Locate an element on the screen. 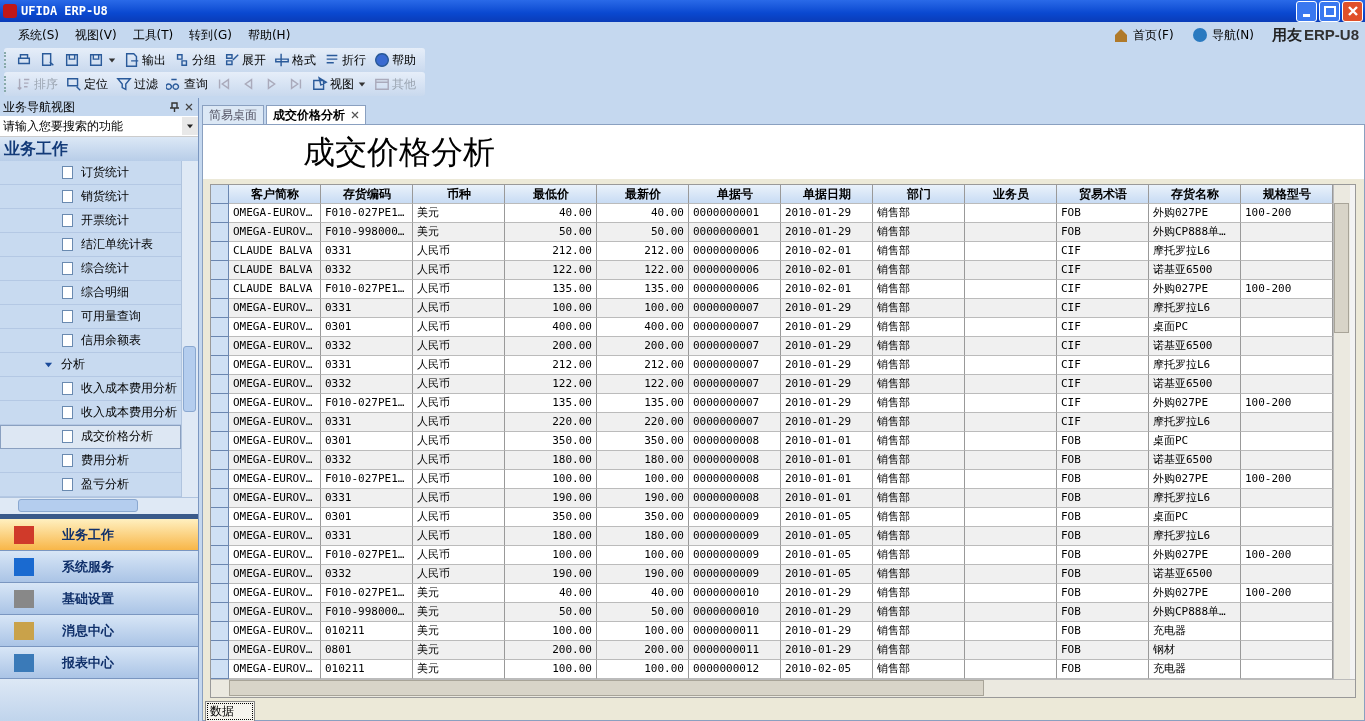 Image resolution: width=1365 pixels, height=721 pixels. tree-item: 可用量查询 is located at coordinates (90, 317).